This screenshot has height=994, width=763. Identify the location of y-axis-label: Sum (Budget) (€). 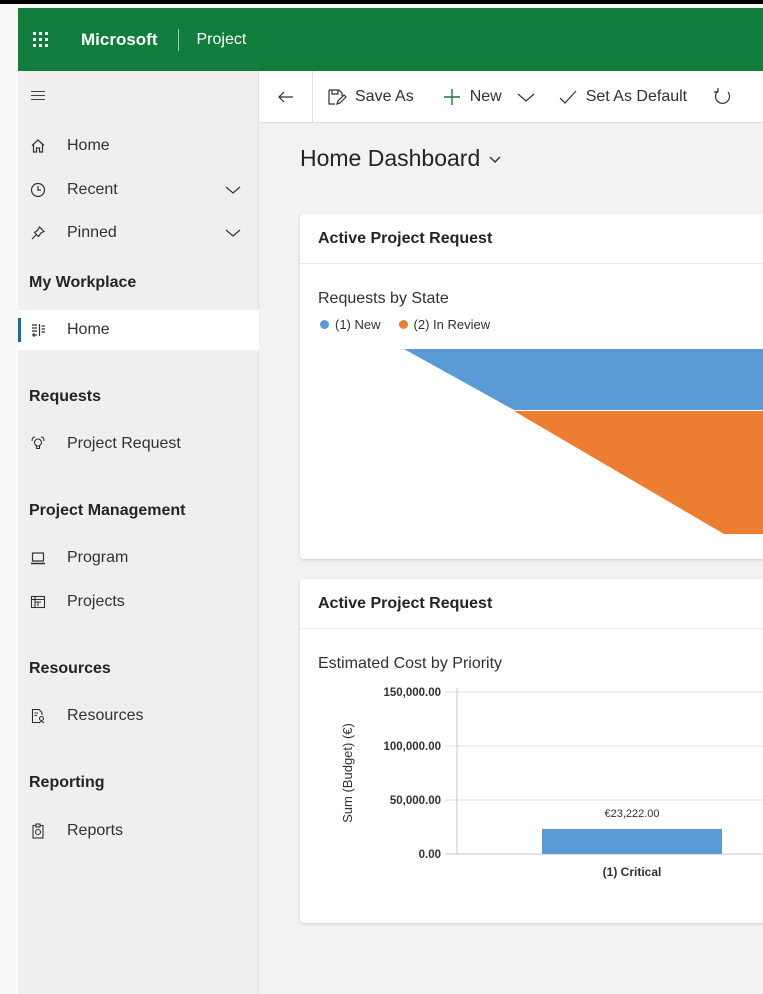
(347, 773).